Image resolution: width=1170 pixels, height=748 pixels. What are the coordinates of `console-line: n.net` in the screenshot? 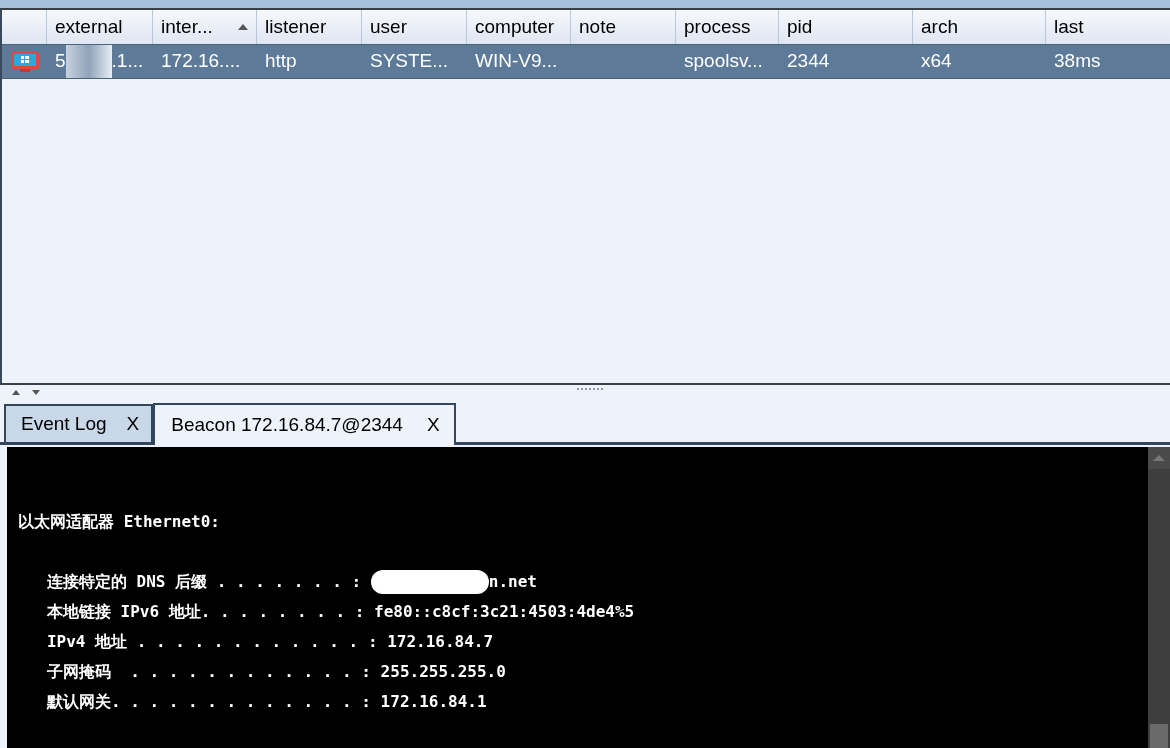 It's located at (512, 582).